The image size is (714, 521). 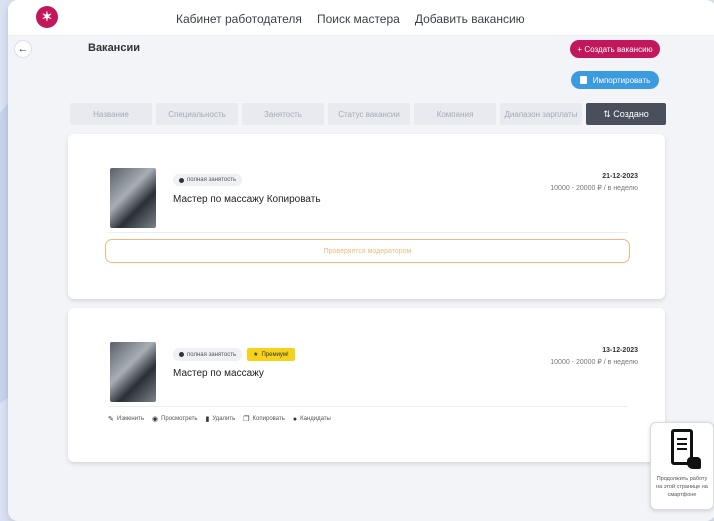 I want to click on candidates-action: ● Кандидаты, so click(x=312, y=419).